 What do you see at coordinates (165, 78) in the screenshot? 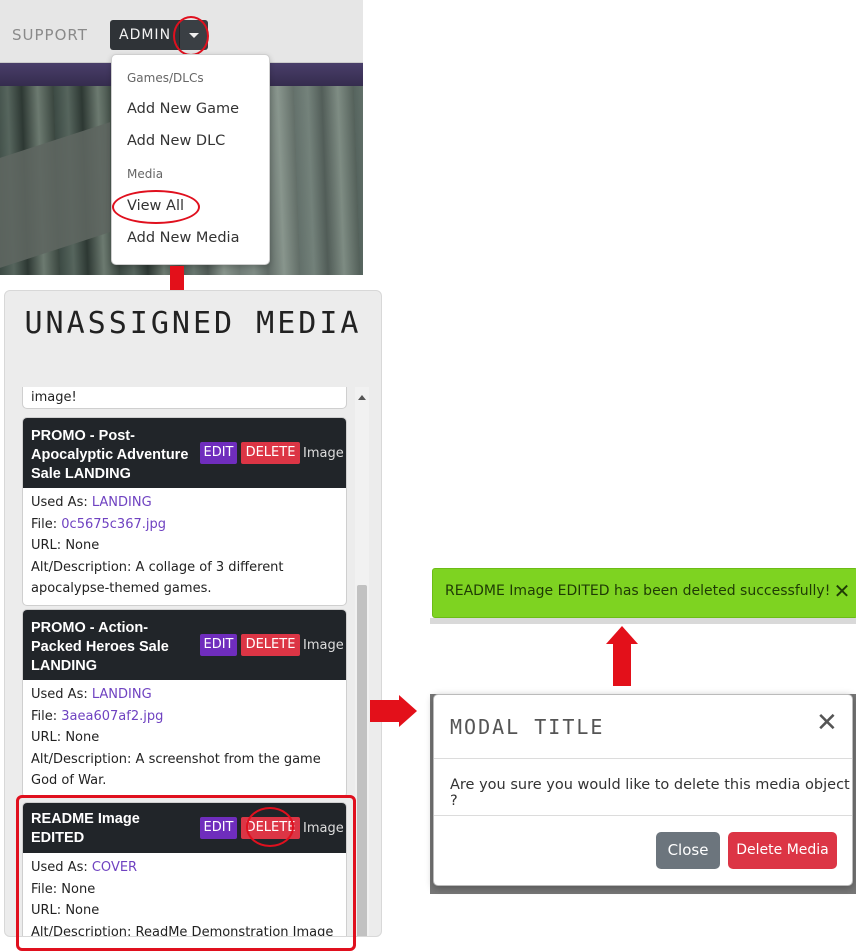
I see `dropdown-header-games: Games/DLCs` at bounding box center [165, 78].